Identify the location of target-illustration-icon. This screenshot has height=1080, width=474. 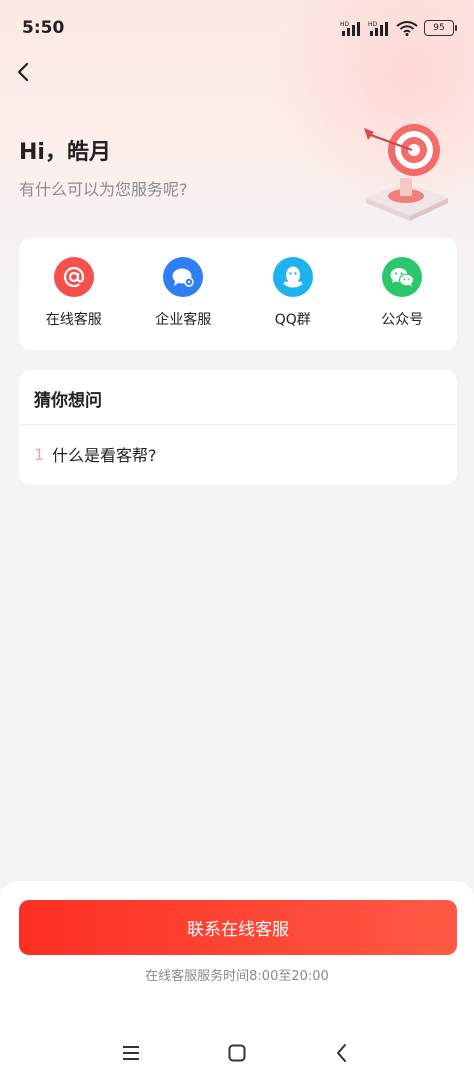
(406, 172).